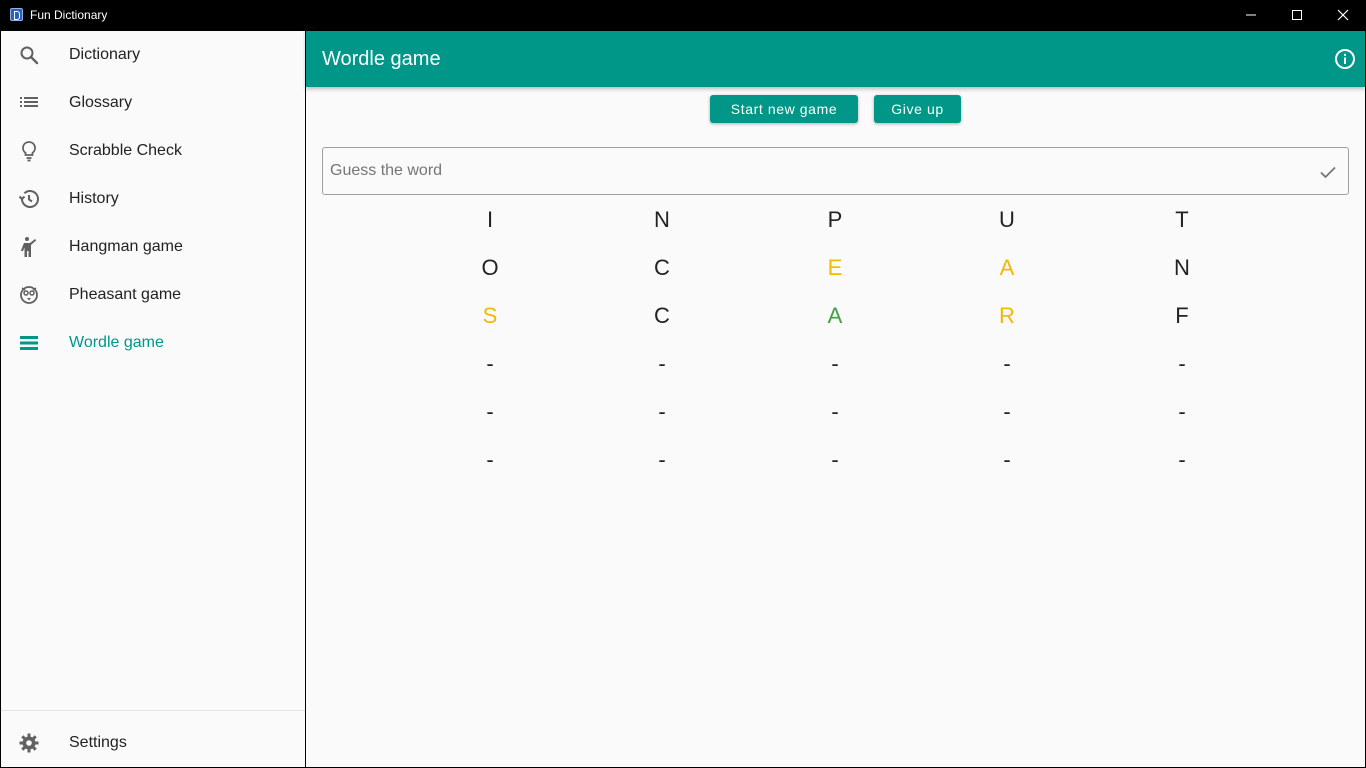  Describe the element at coordinates (1182, 315) in the screenshot. I see `board-cell: F` at that location.